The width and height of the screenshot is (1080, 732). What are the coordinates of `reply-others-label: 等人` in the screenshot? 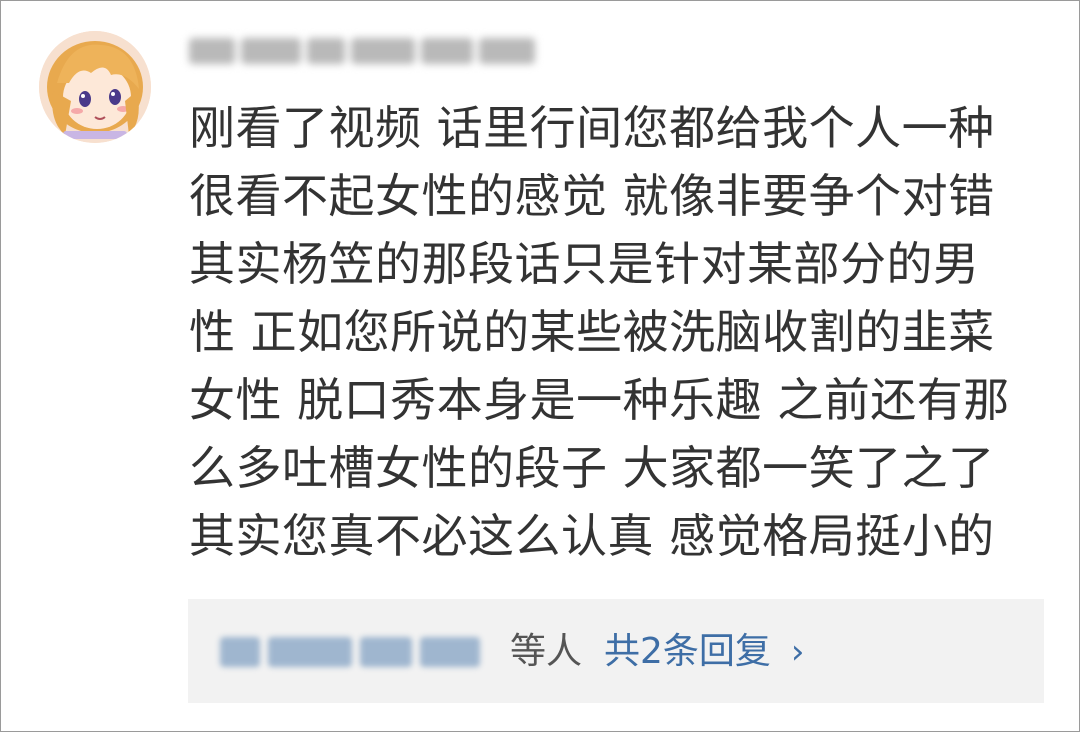 It's located at (546, 651).